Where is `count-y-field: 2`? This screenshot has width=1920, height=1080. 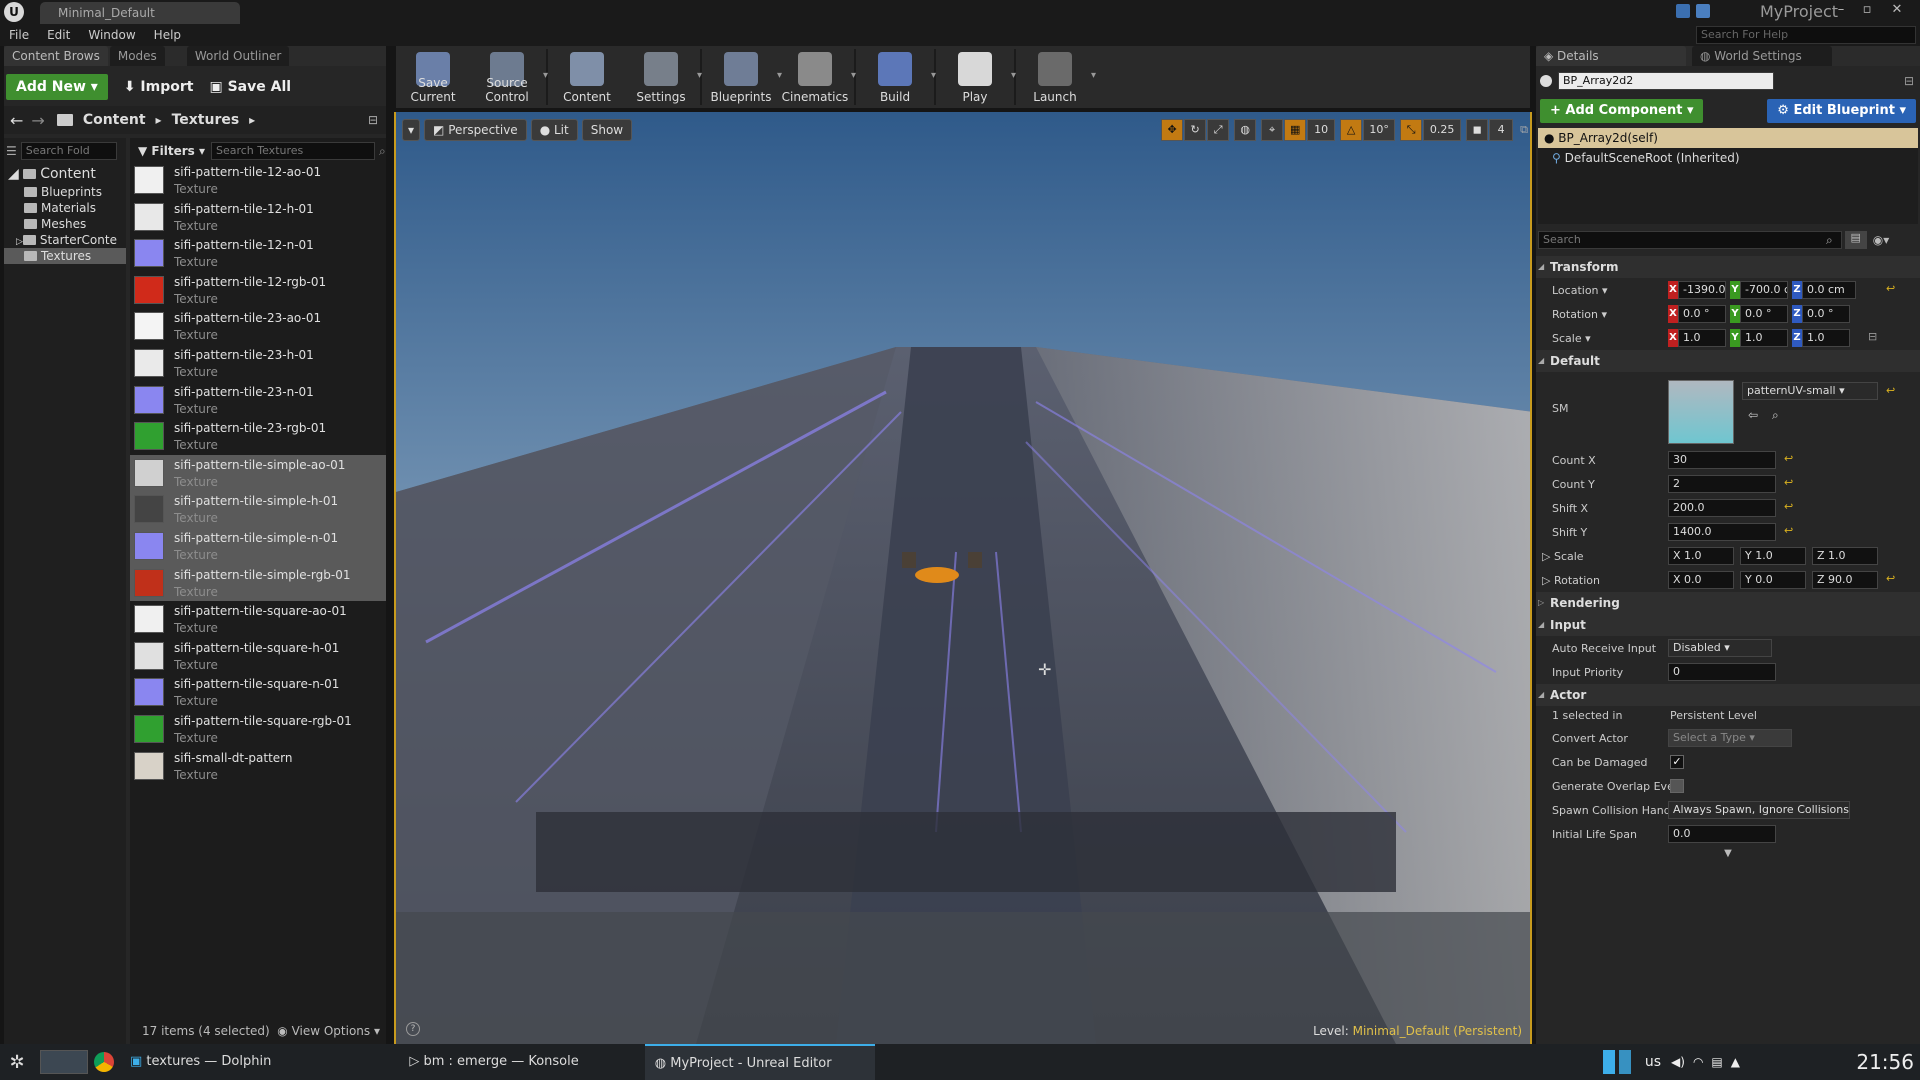 count-y-field: 2 is located at coordinates (1722, 484).